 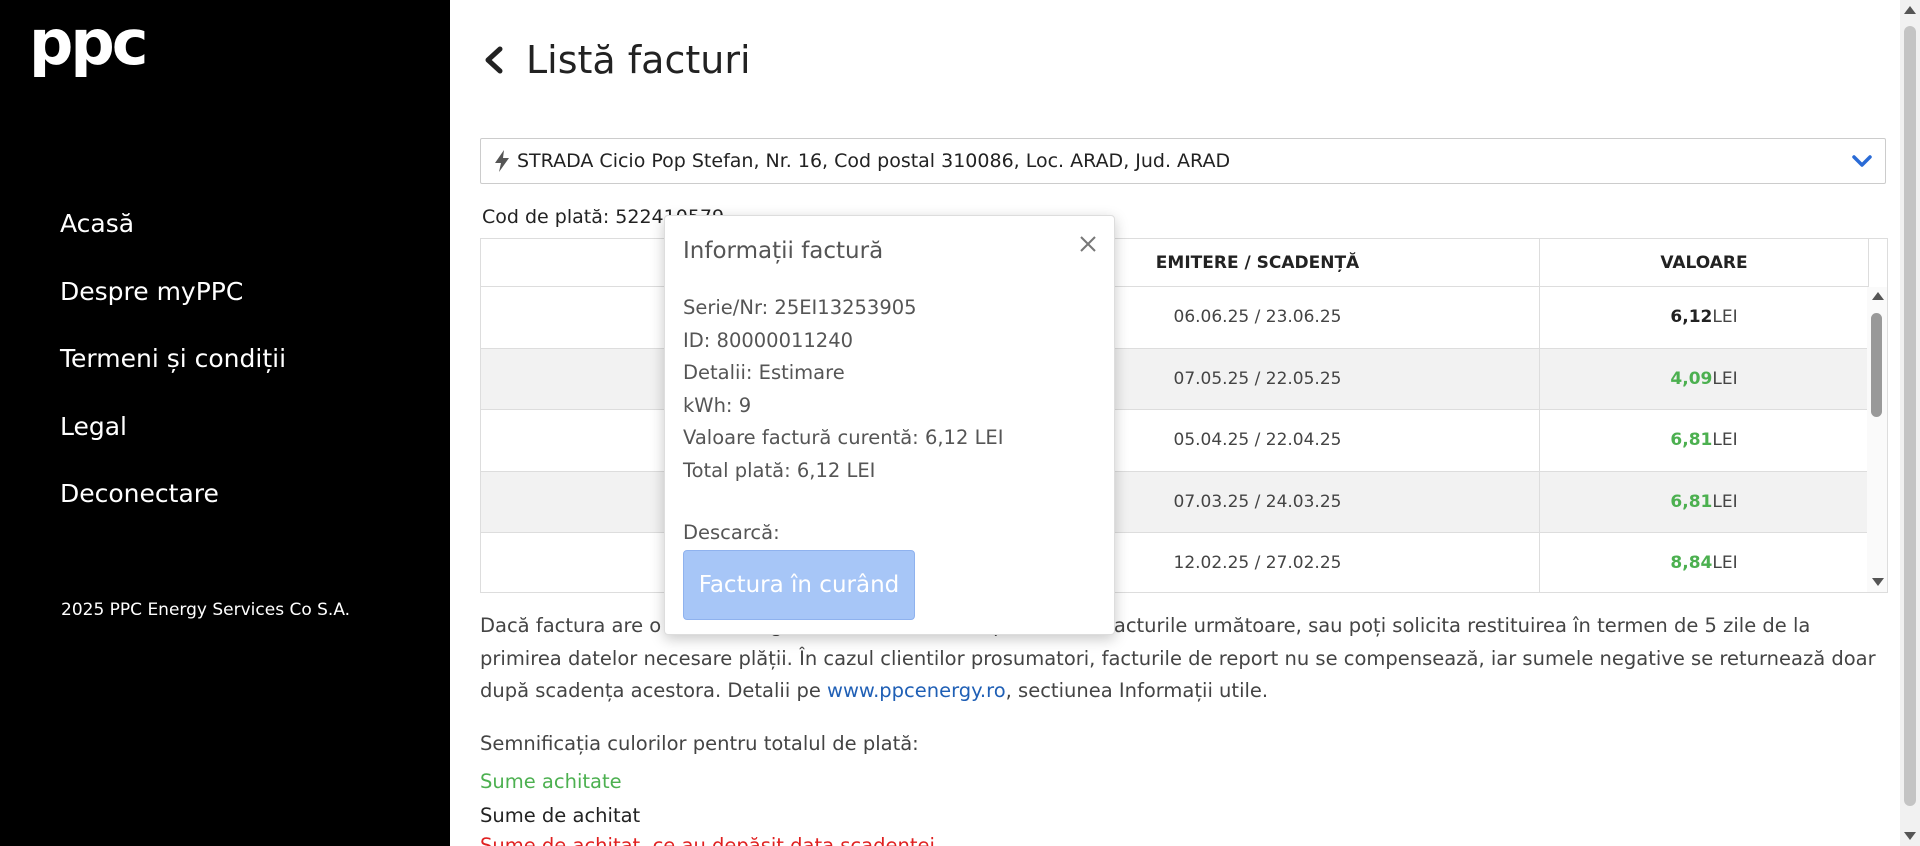 I want to click on modal-line-current-value: Valoare factură curentă: 6,12 LEI, so click(x=843, y=437).